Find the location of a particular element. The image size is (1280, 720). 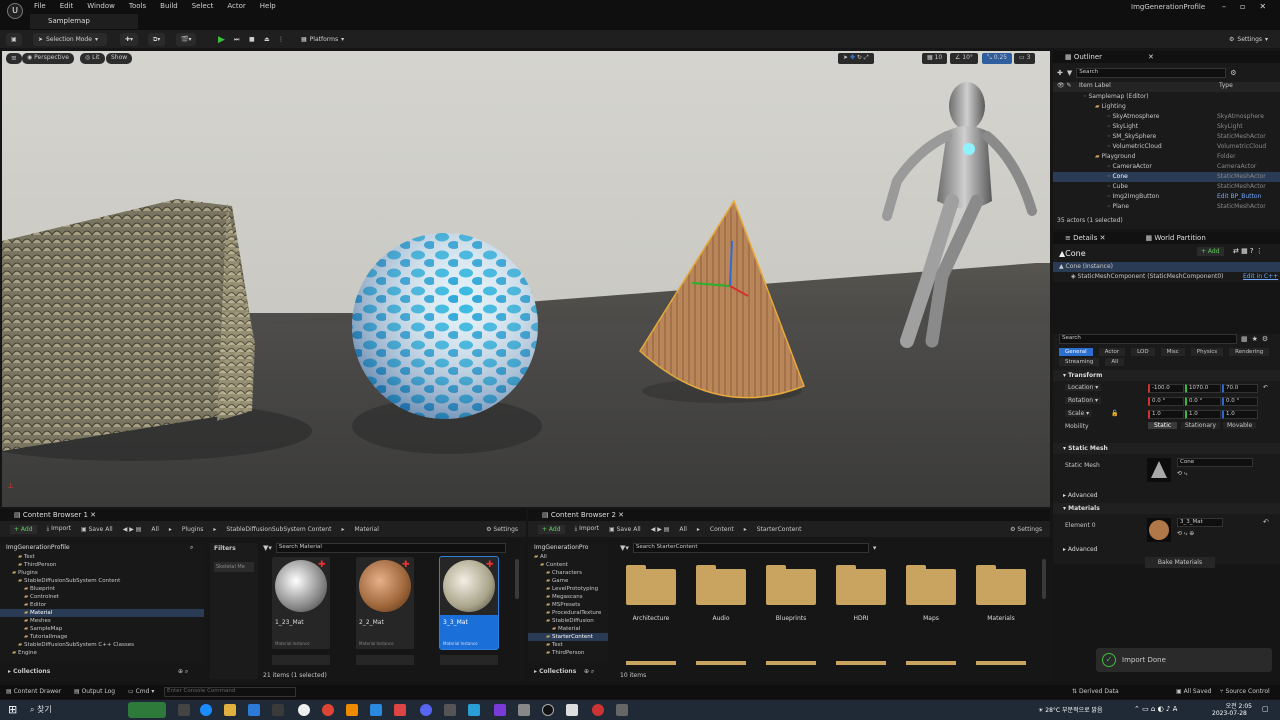

cb2-path-starter: StarterContent is located at coordinates (779, 529).